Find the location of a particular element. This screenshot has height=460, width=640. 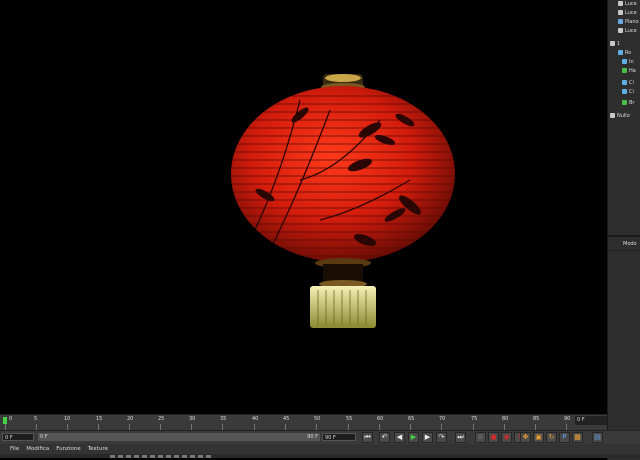

goto-end-button: ⏭ is located at coordinates (460, 437).